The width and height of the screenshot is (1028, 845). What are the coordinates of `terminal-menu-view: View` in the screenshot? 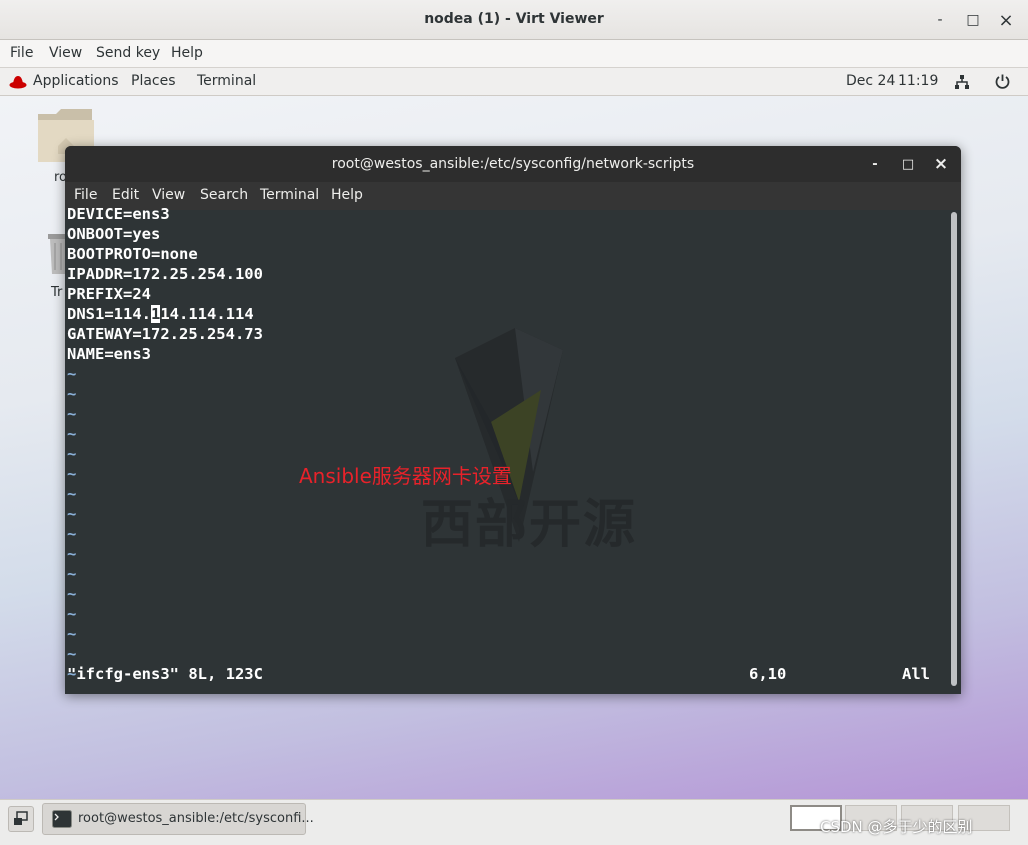 It's located at (168, 195).